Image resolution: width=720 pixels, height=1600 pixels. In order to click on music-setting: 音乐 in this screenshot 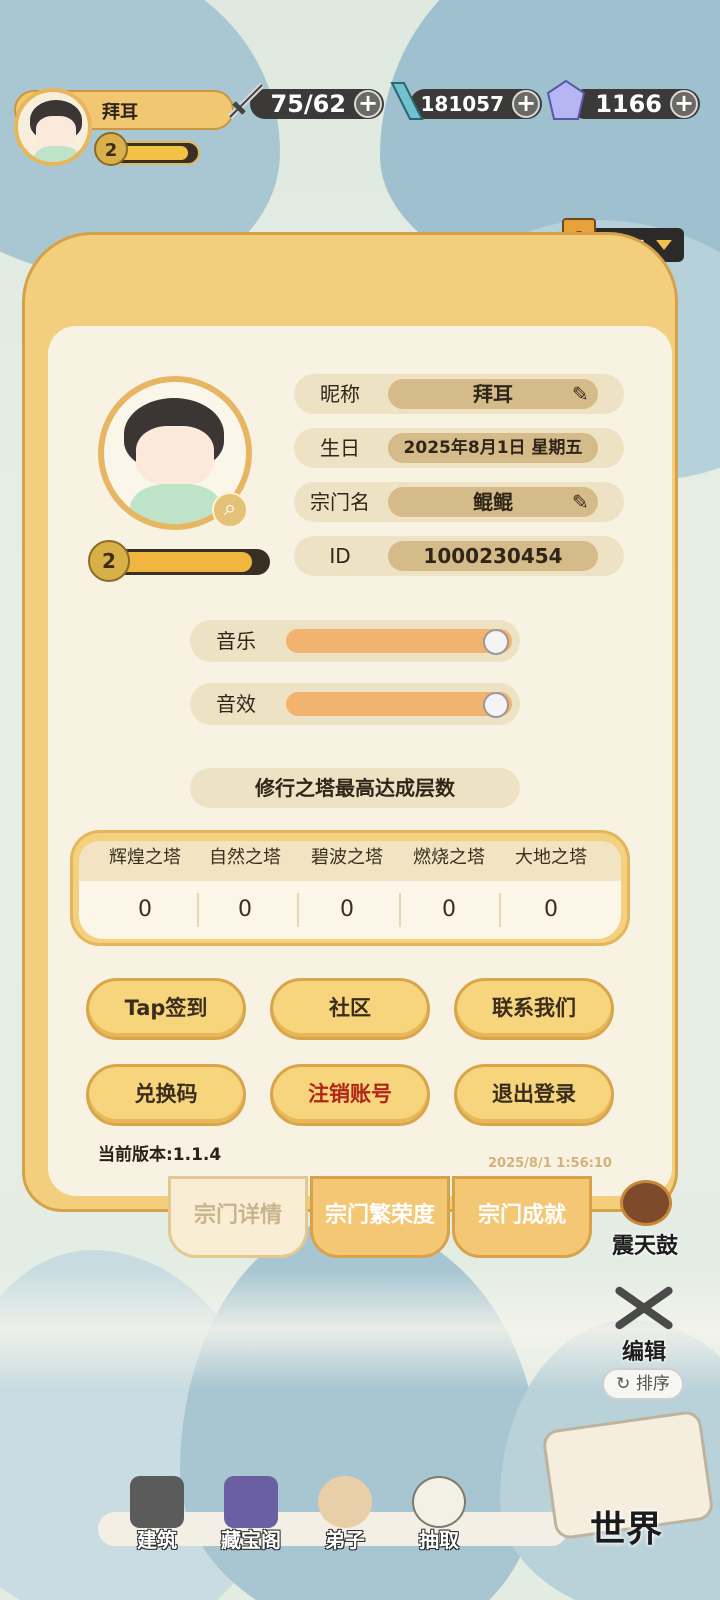, I will do `click(355, 641)`.